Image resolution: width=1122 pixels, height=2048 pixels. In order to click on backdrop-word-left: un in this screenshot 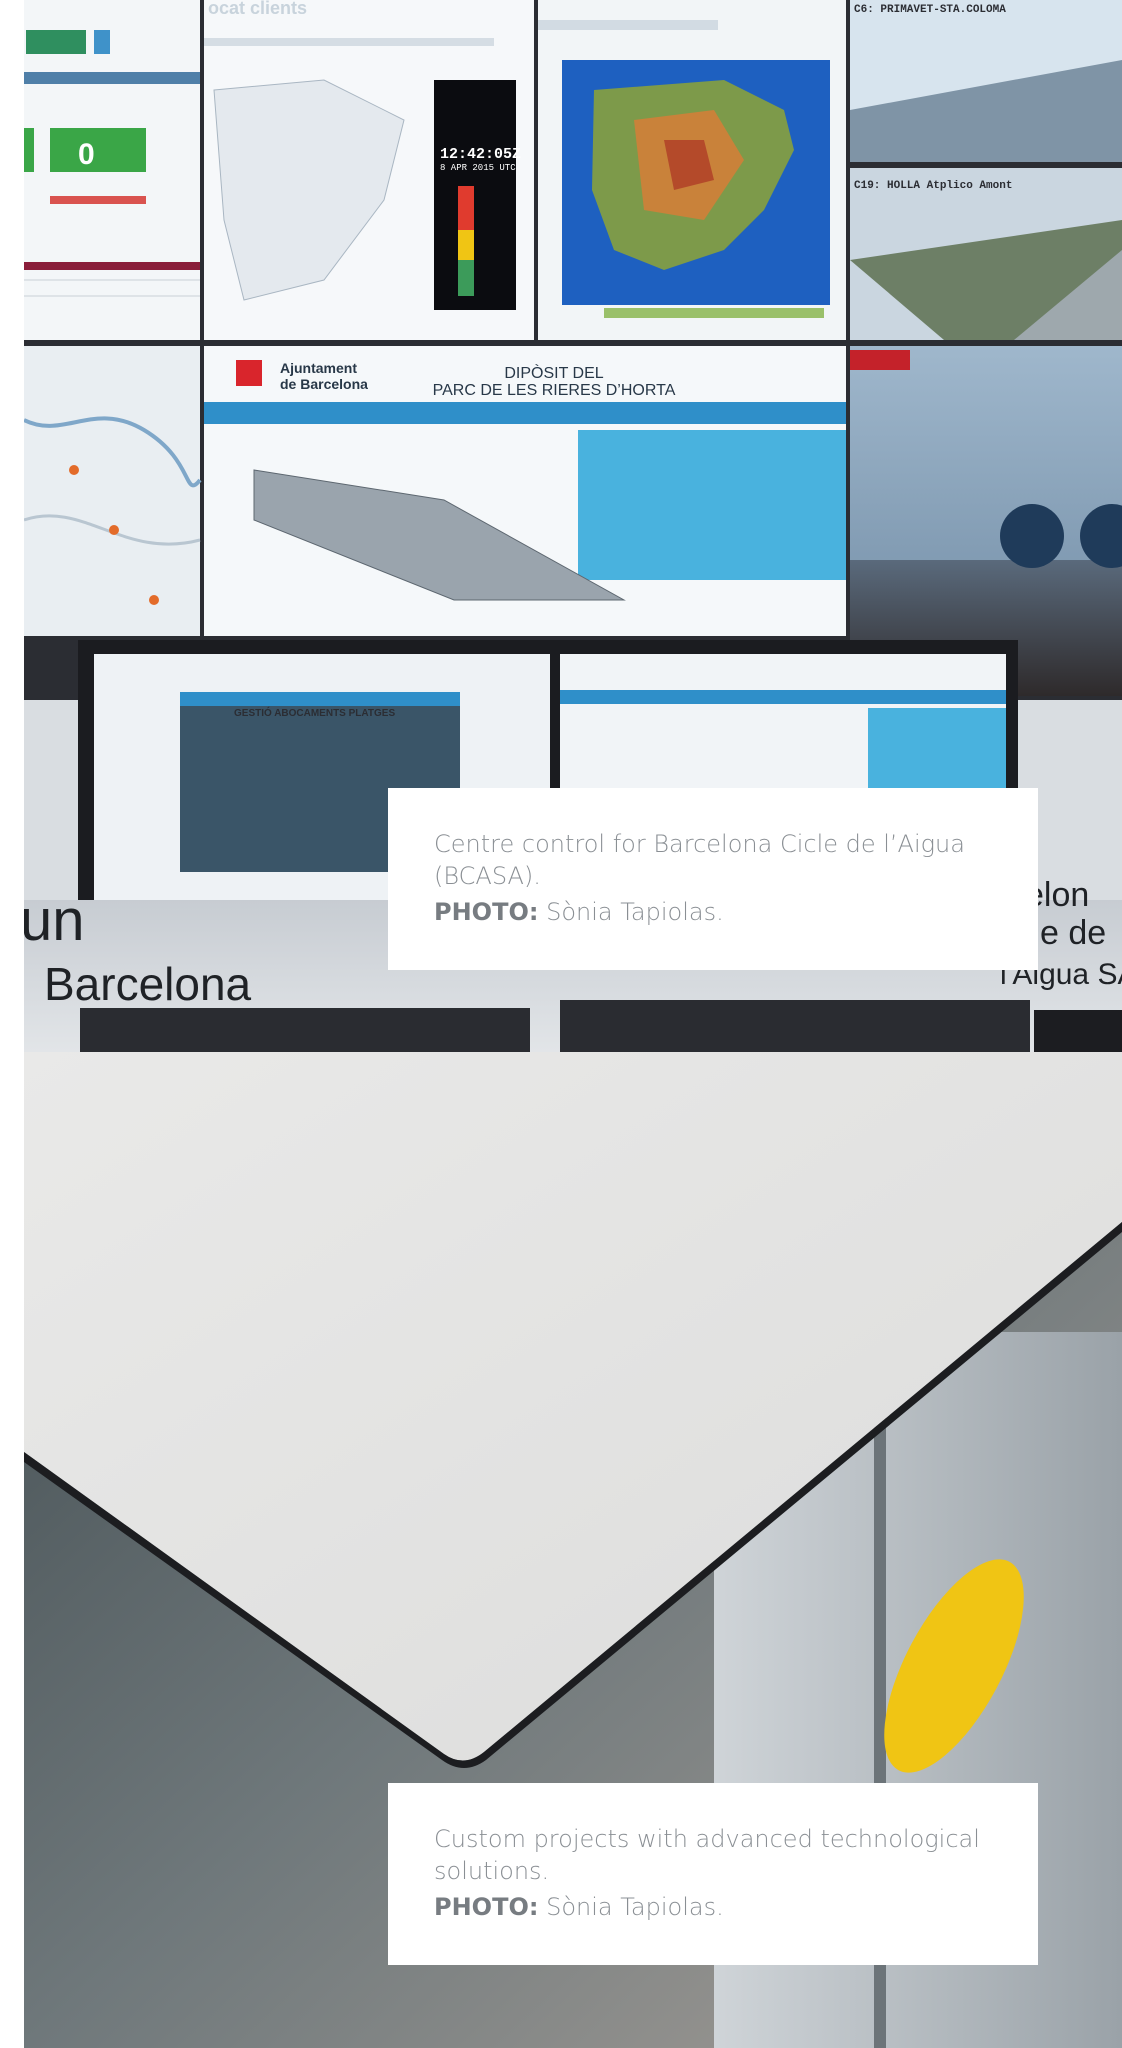, I will do `click(54, 920)`.